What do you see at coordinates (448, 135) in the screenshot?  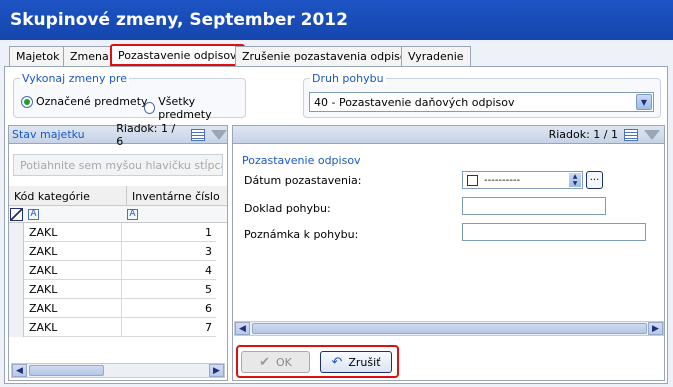 I see `suspension-header: Riadok: 1 / 1` at bounding box center [448, 135].